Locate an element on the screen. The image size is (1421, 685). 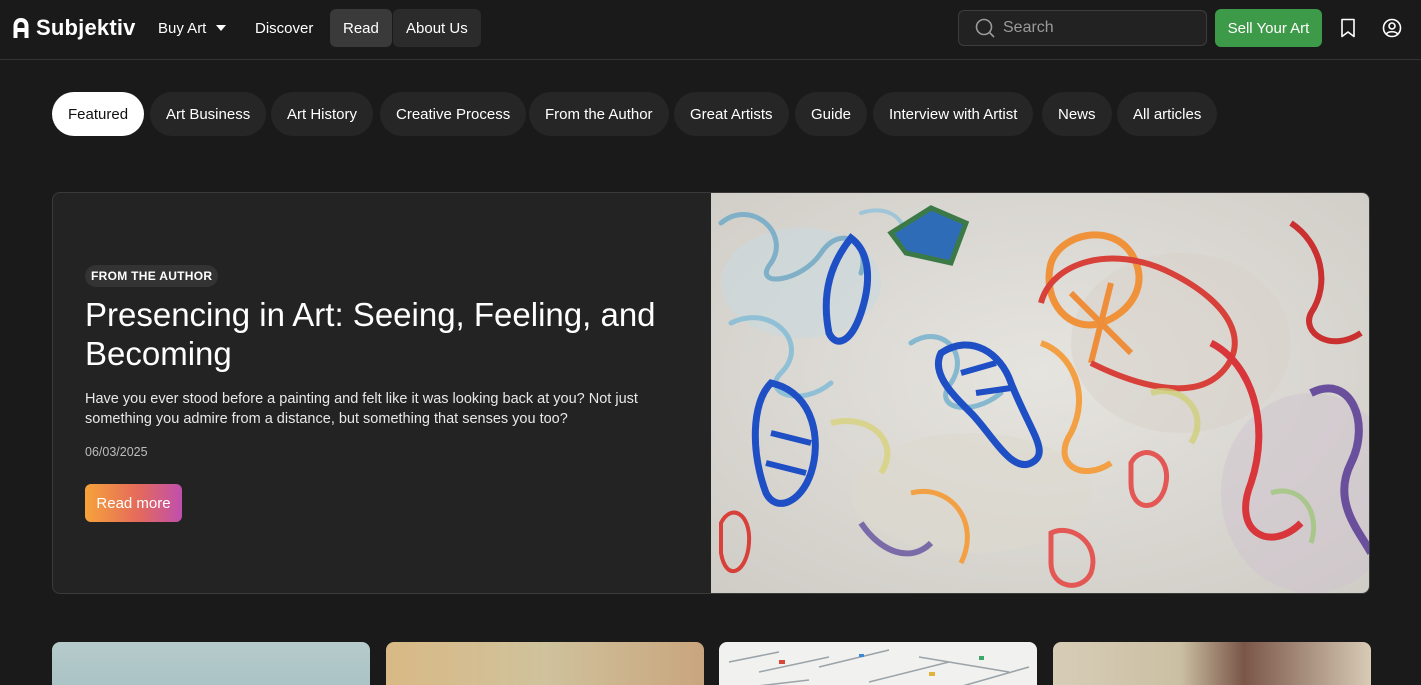
bookmark-icon is located at coordinates (1348, 28).